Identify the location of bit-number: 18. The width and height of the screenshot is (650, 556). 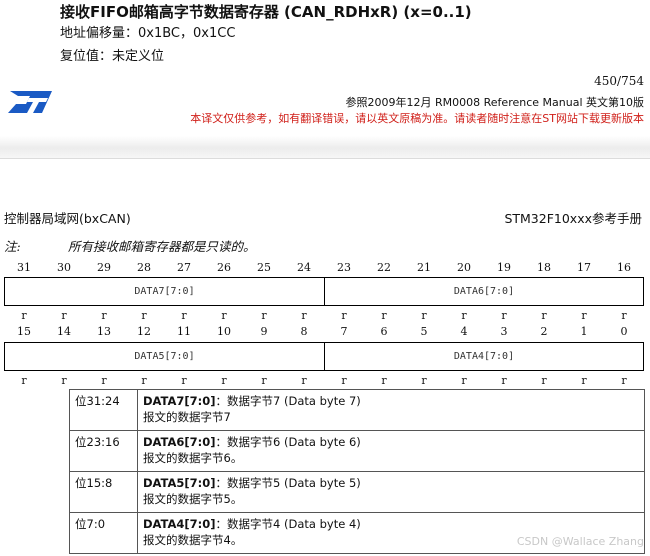
(544, 267).